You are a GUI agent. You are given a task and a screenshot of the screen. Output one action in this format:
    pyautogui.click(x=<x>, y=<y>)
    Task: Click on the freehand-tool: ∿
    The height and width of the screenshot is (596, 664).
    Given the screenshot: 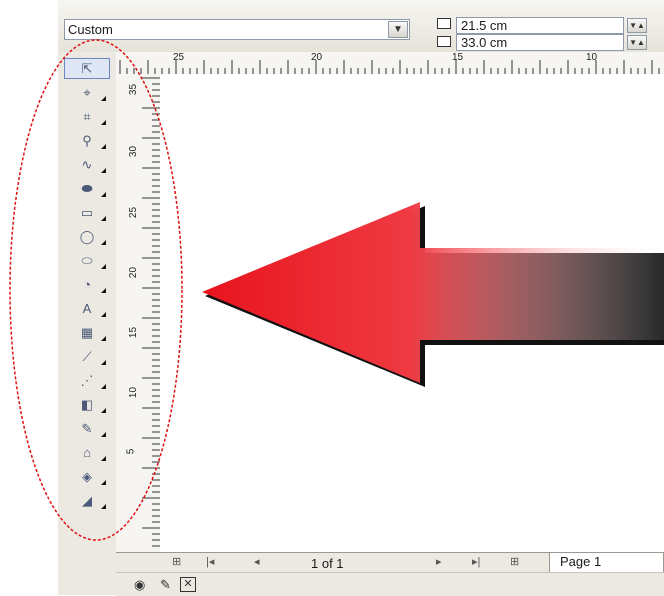 What is the action you would take?
    pyautogui.click(x=87, y=164)
    